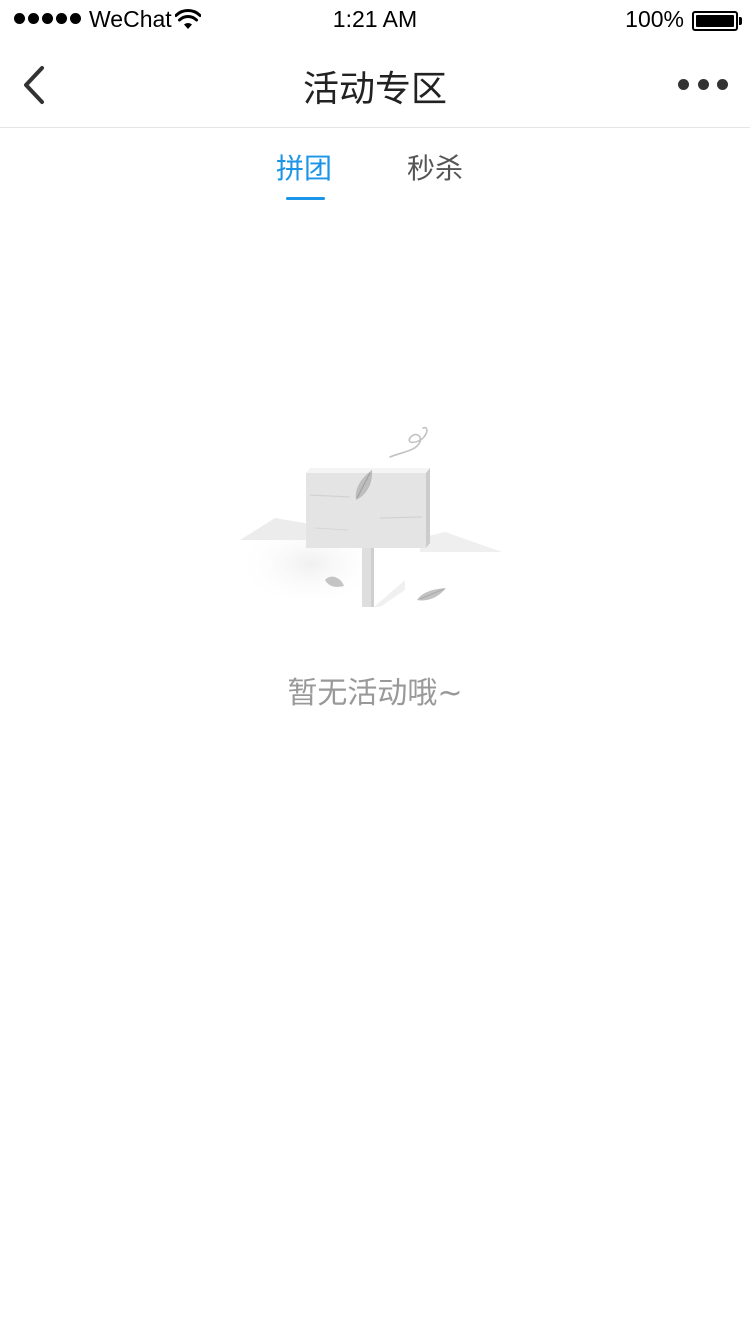 Image resolution: width=750 pixels, height=1334 pixels. What do you see at coordinates (435, 167) in the screenshot?
I see `tab-flash-sale: 秒杀` at bounding box center [435, 167].